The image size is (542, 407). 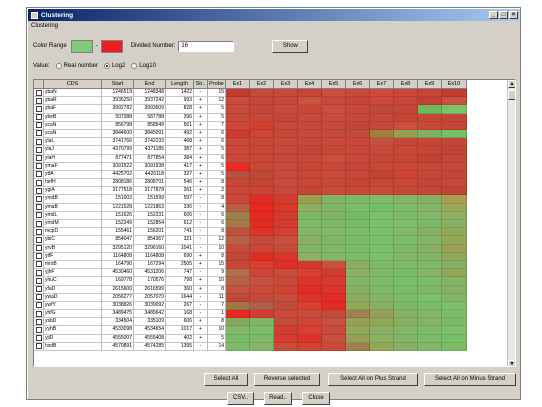 What do you see at coordinates (201, 84) in the screenshot?
I see `column-header: Str..` at bounding box center [201, 84].